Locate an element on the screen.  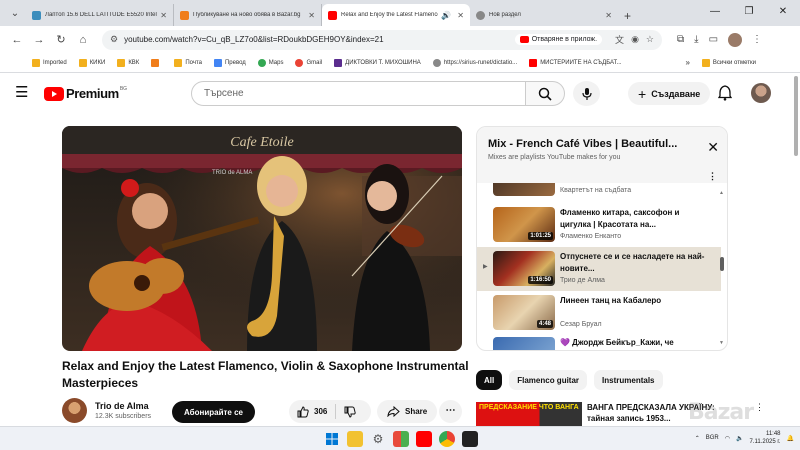
volume-icon: 🔈 is located at coordinates (739, 438).